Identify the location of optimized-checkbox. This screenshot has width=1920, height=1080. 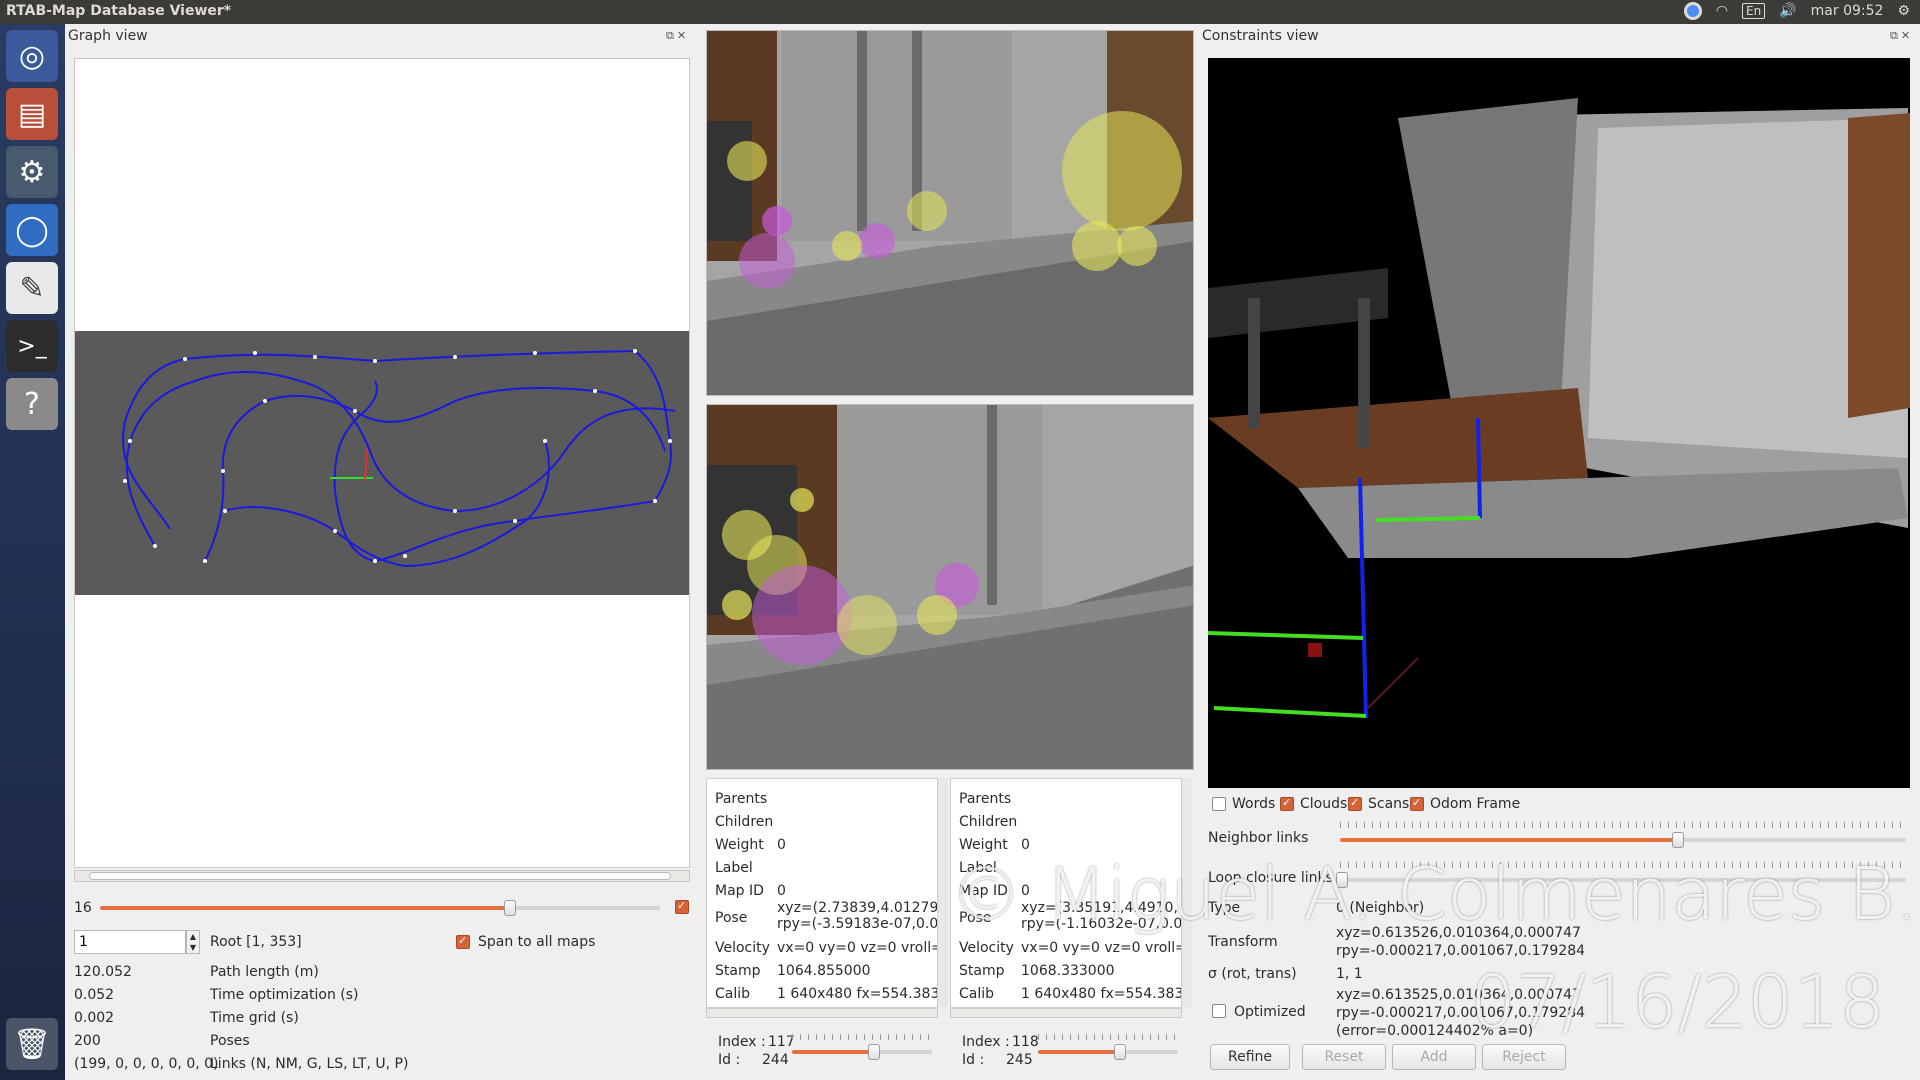
(1219, 1011).